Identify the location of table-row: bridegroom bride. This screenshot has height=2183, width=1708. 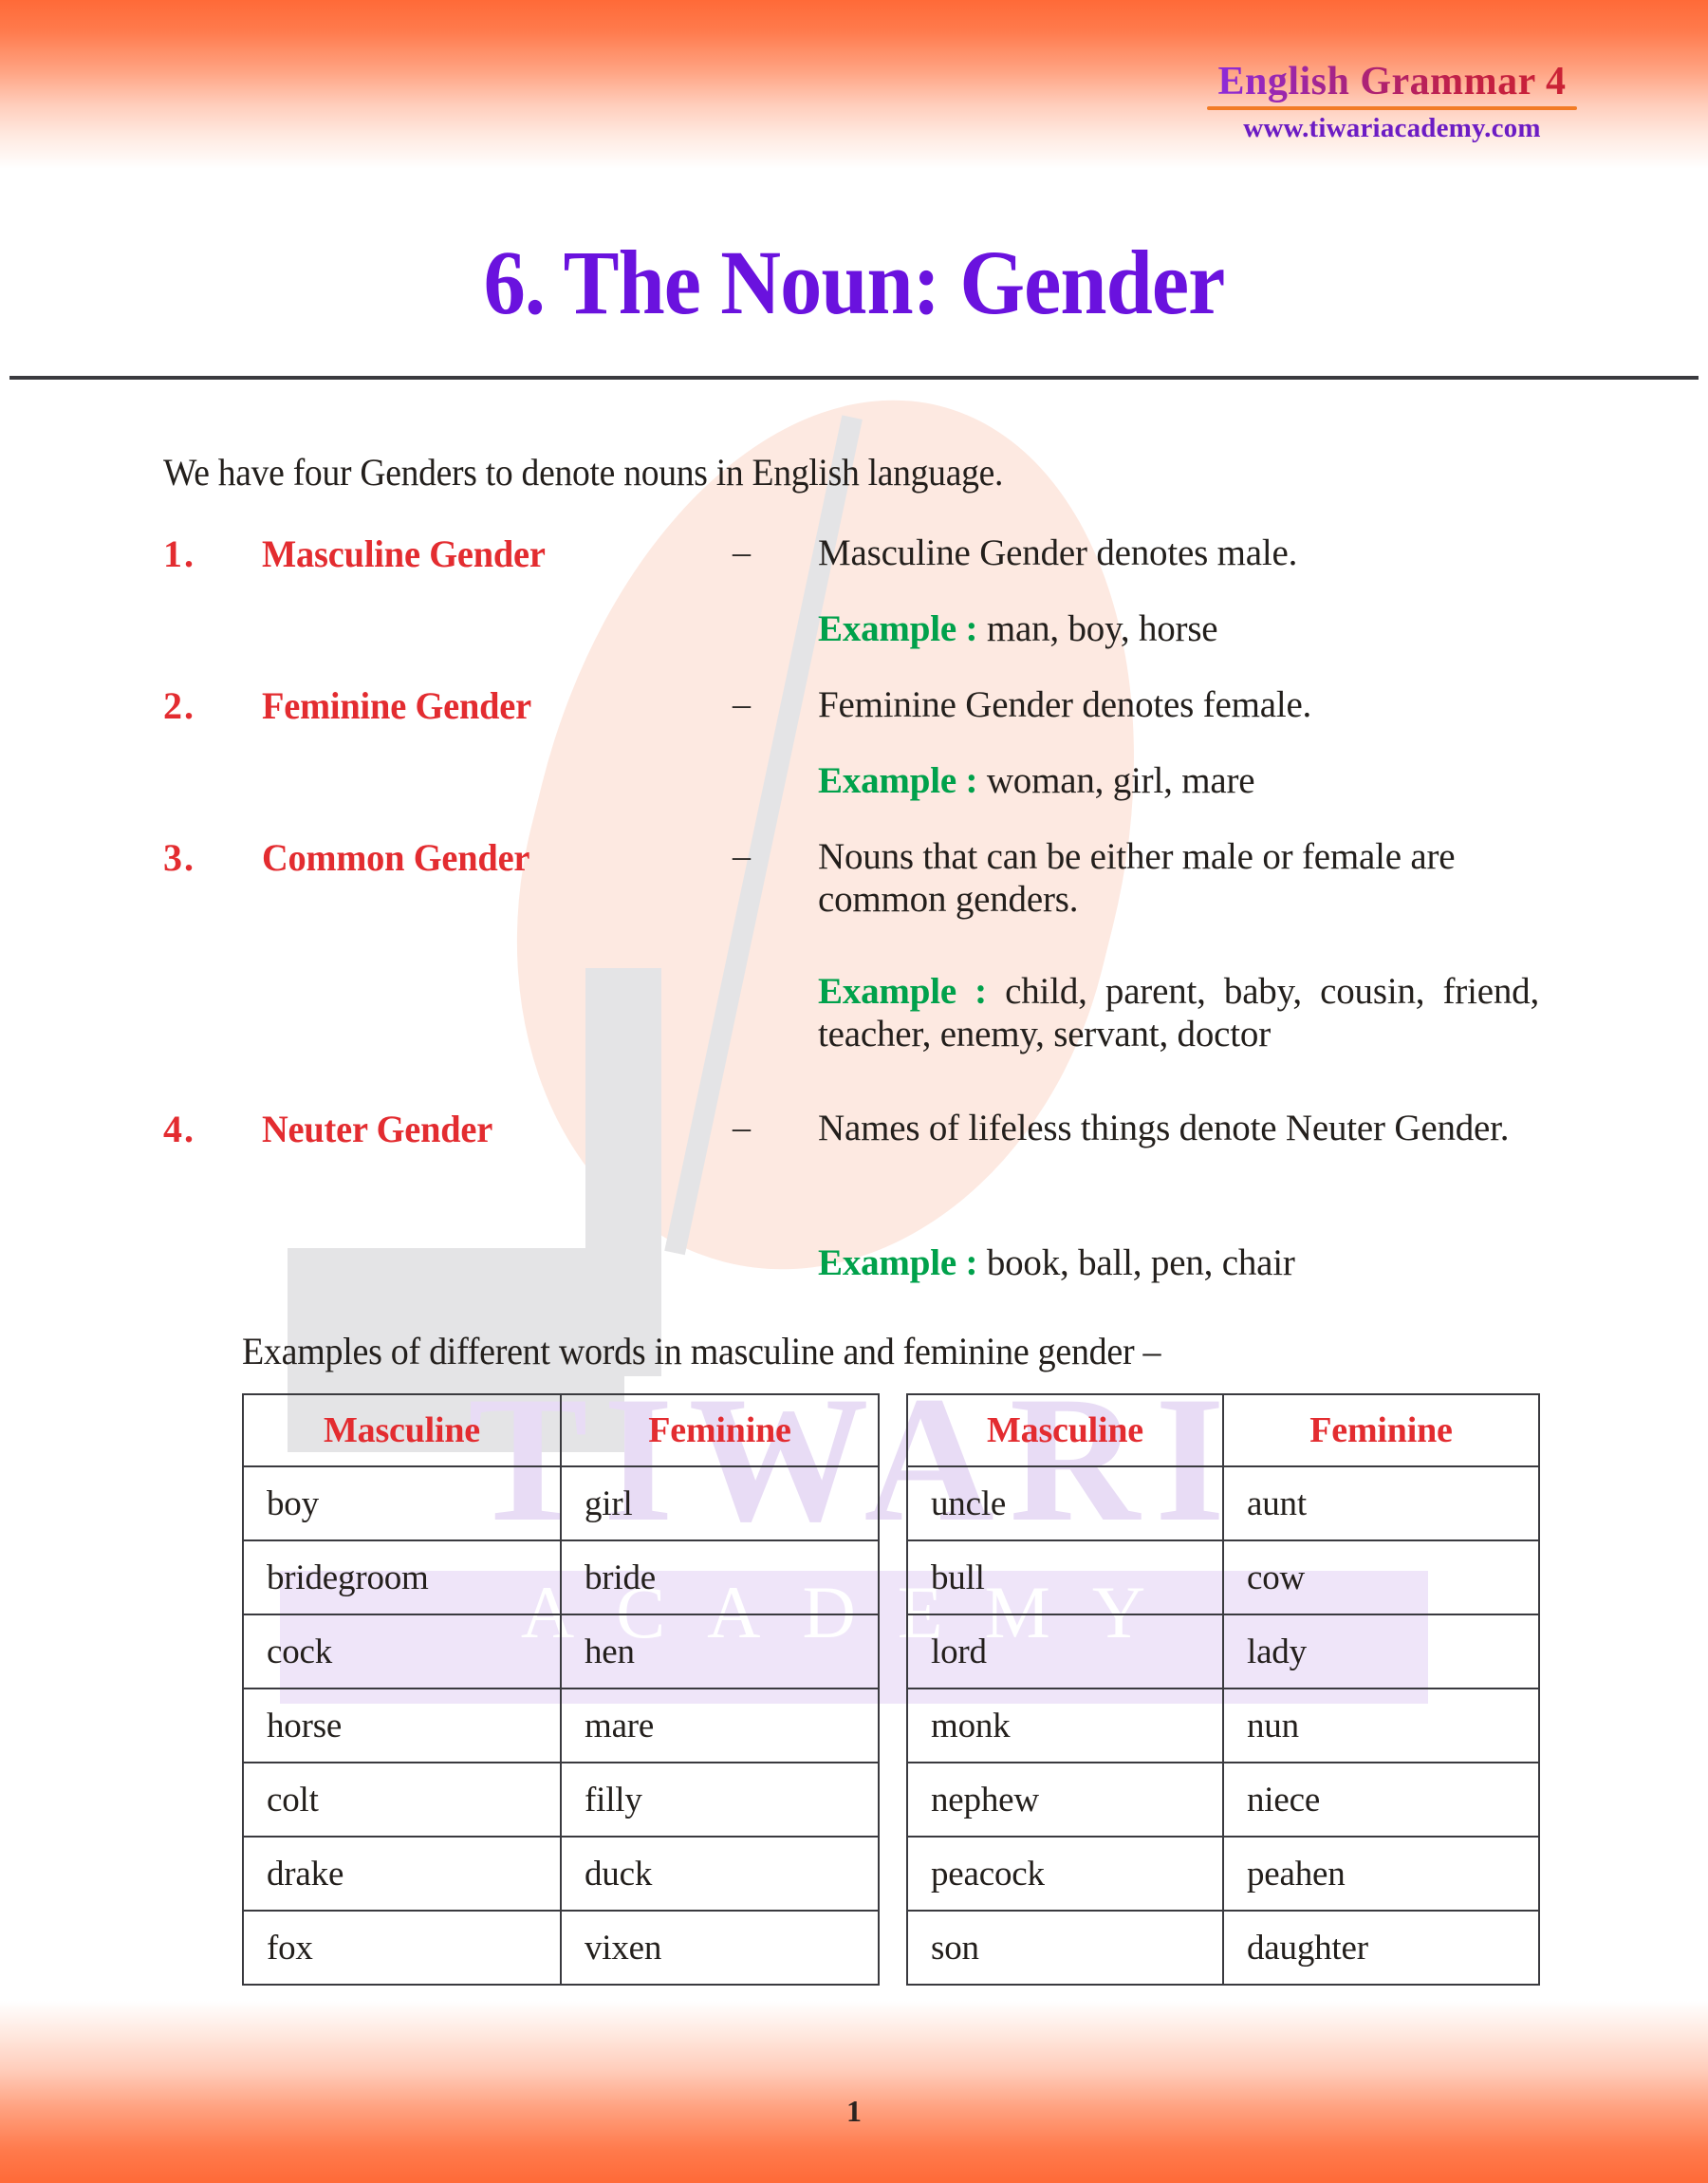
(561, 1577).